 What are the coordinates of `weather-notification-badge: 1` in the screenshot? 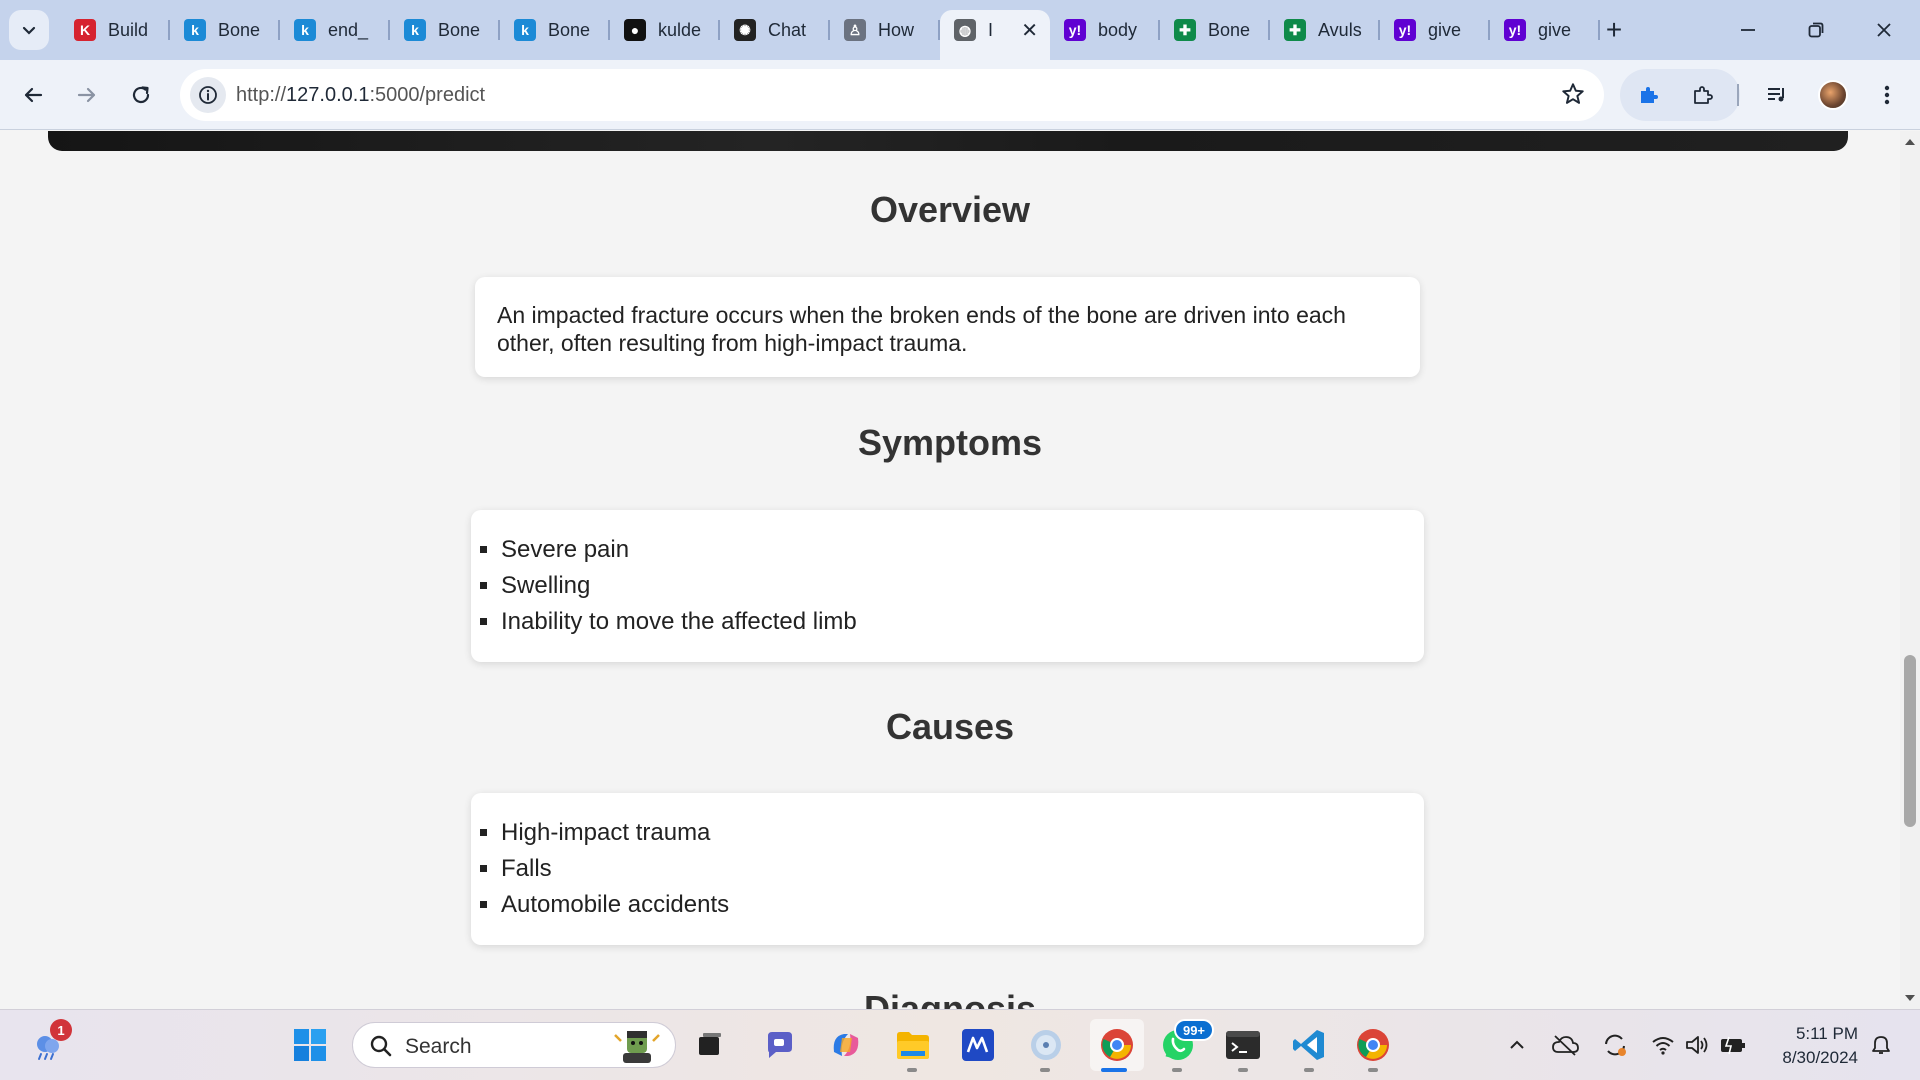 It's located at (61, 1030).